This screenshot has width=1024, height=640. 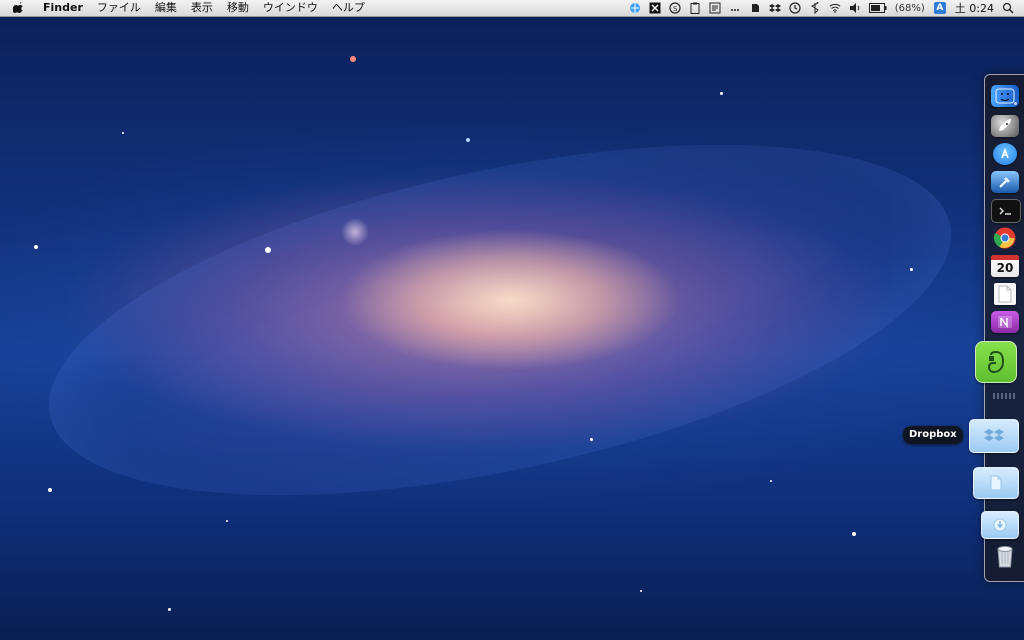 I want to click on menu-clock: 土 0:24, so click(x=974, y=8).